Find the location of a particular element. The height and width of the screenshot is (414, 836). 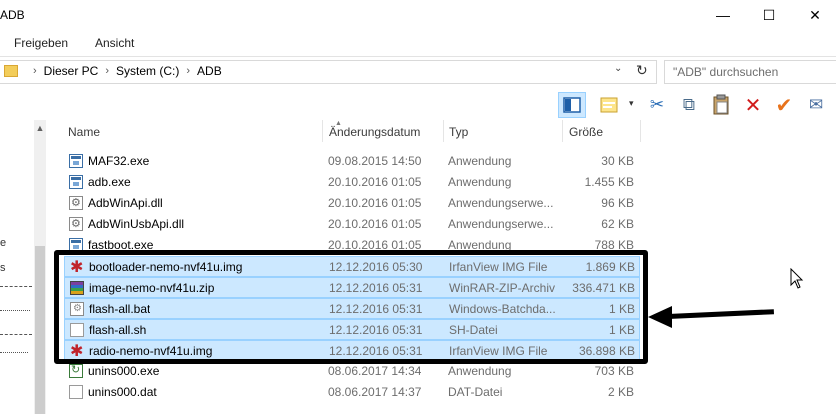

mouse-cursor-icon is located at coordinates (797, 280).